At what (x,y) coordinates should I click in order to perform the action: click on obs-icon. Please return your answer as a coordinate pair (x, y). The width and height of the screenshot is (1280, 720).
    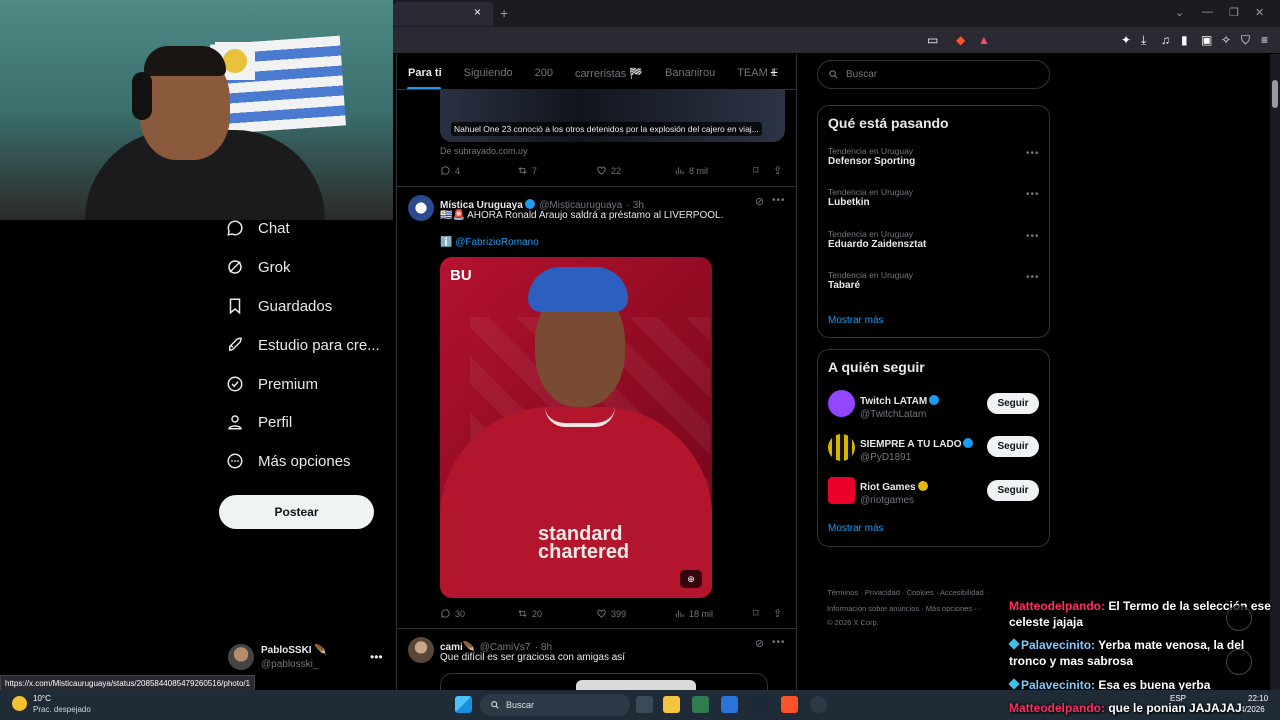
    Looking at the image, I should click on (818, 704).